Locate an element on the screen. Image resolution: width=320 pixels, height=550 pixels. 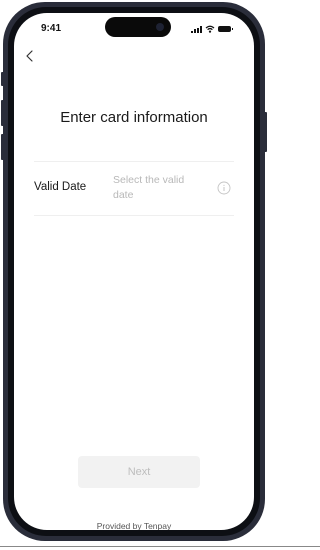
battery-icon is located at coordinates (225, 29).